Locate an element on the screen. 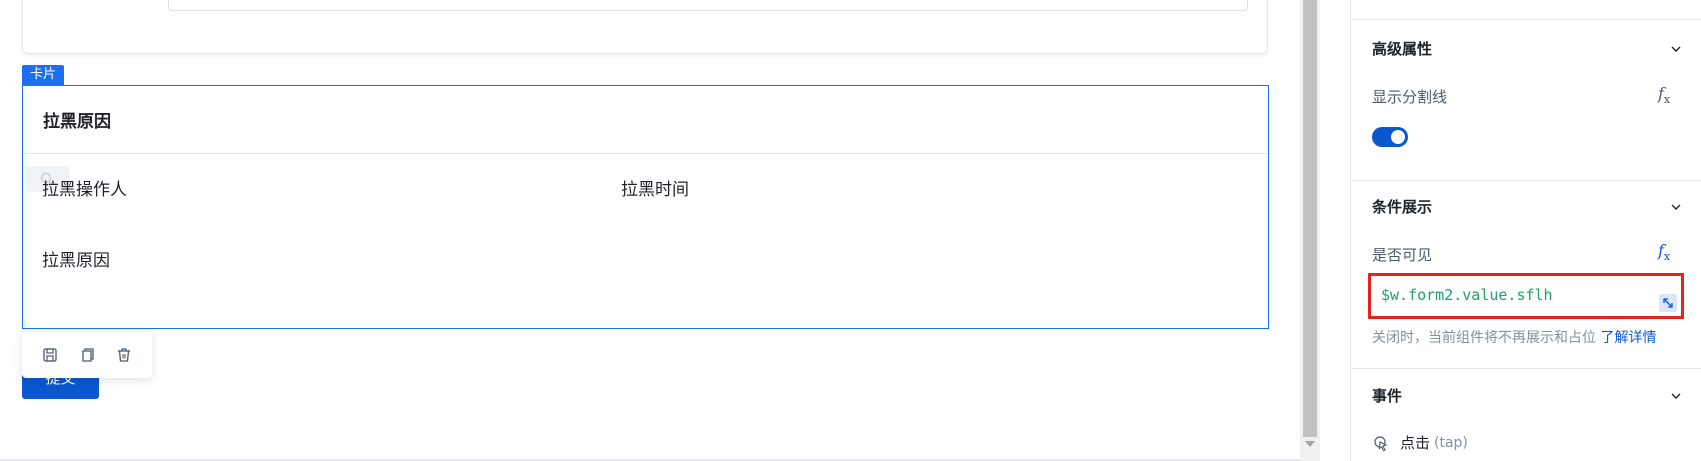 This screenshot has height=461, width=1701. copy-icon is located at coordinates (87, 355).